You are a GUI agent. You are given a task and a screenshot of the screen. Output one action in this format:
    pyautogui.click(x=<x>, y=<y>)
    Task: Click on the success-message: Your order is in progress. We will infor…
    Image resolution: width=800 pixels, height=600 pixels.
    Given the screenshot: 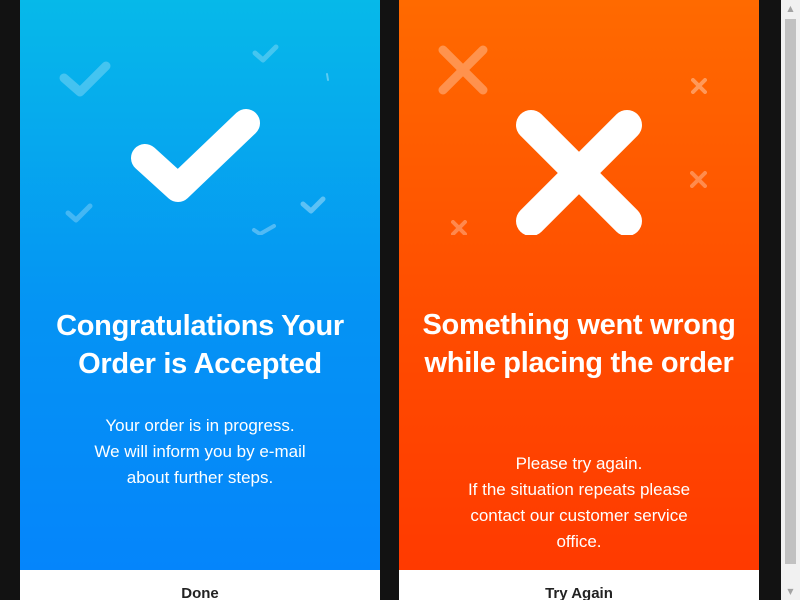 What is the action you would take?
    pyautogui.click(x=200, y=452)
    